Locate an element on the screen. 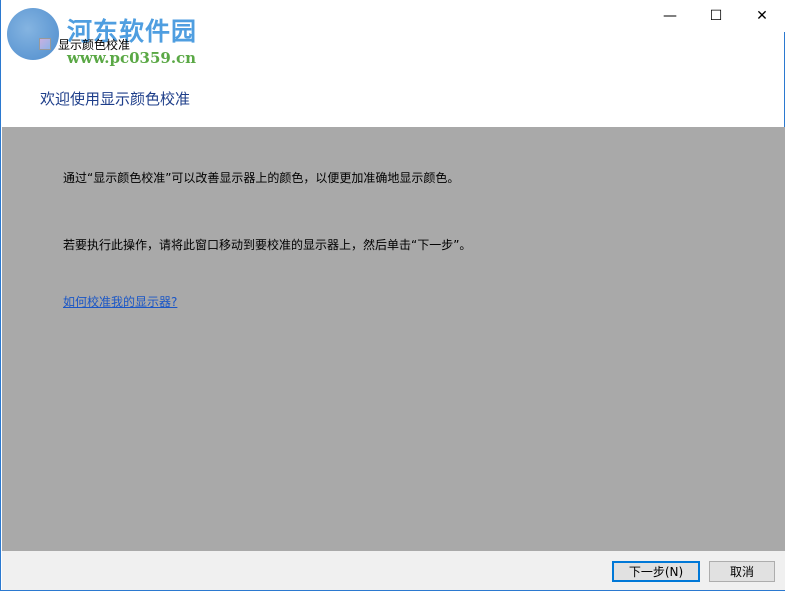 This screenshot has height=591, width=785. window-title: 显示颜色校准 is located at coordinates (94, 45).